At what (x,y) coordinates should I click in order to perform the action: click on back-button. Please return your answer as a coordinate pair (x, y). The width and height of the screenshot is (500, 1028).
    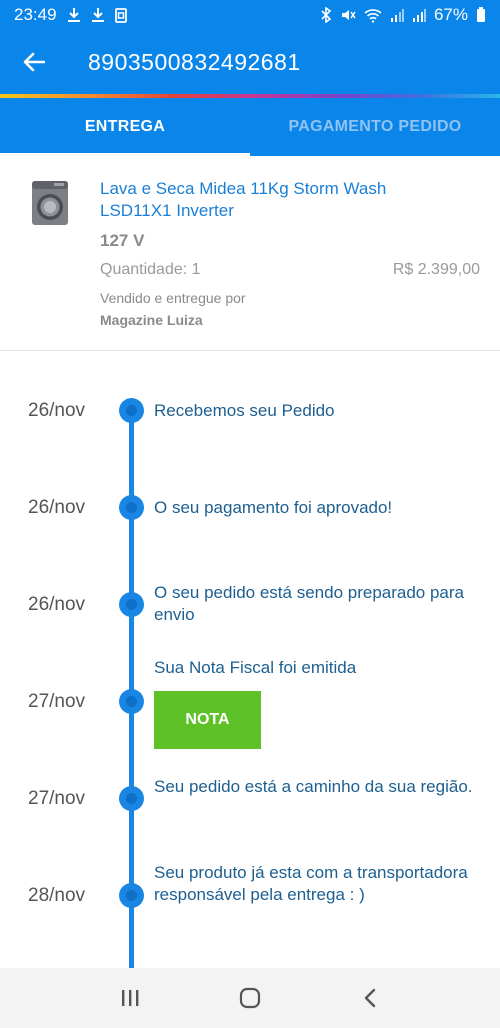
    Looking at the image, I should click on (34, 62).